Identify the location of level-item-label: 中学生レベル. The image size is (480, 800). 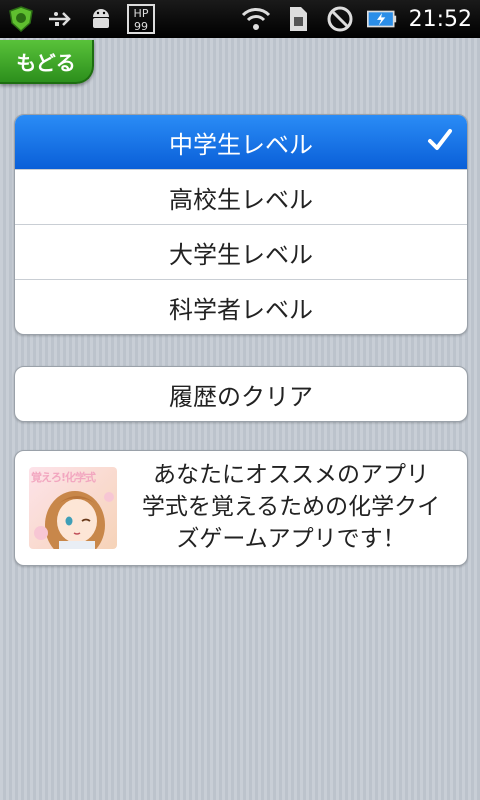
(241, 144).